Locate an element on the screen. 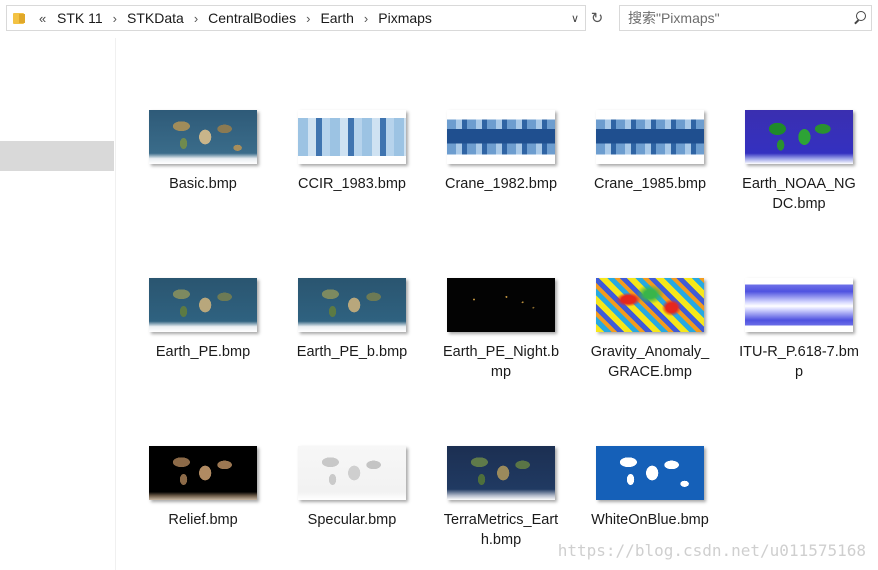  file-item-whiteonblue: WhiteOnBlue.bmp is located at coordinates (650, 488).